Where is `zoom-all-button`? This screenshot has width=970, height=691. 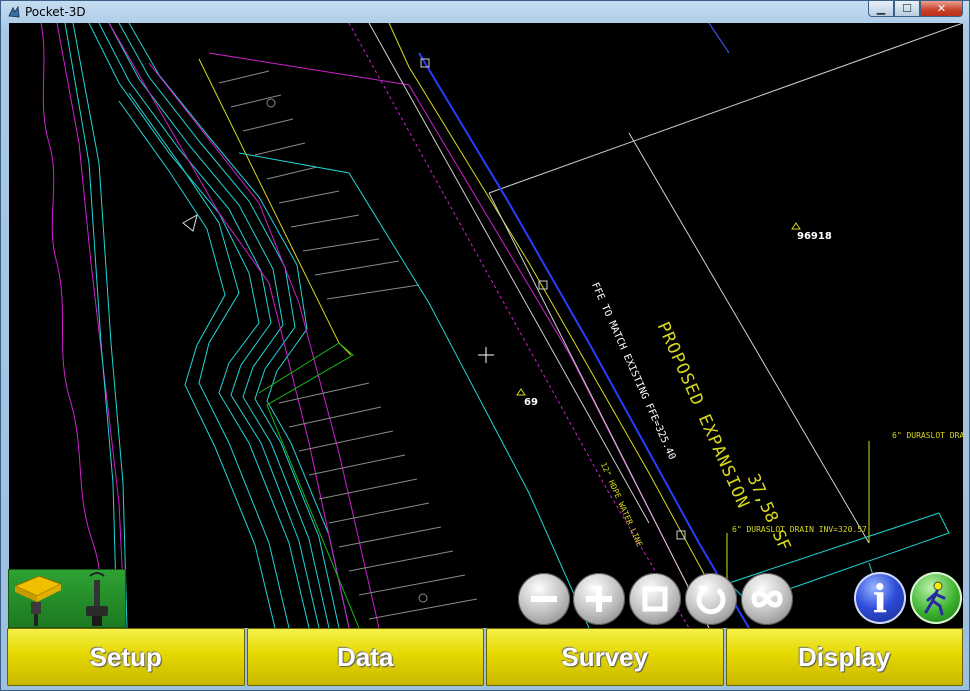 zoom-all-button is located at coordinates (767, 599).